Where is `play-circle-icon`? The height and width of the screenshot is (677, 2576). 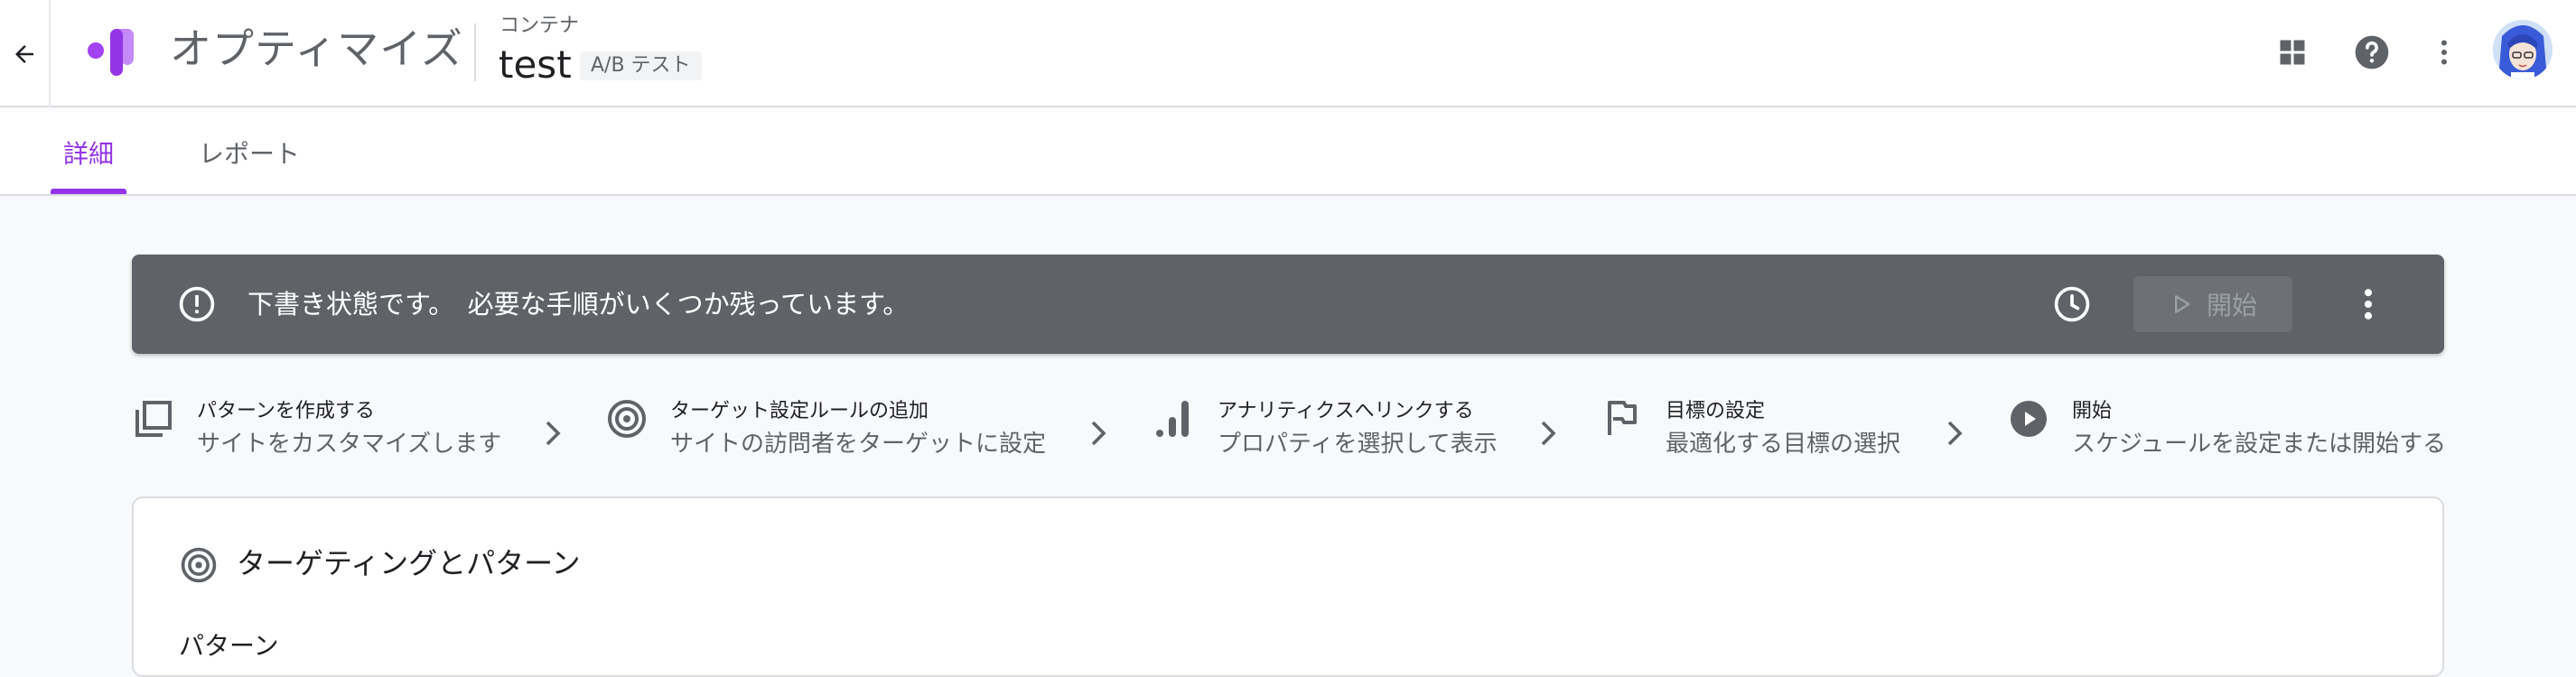 play-circle-icon is located at coordinates (2029, 419).